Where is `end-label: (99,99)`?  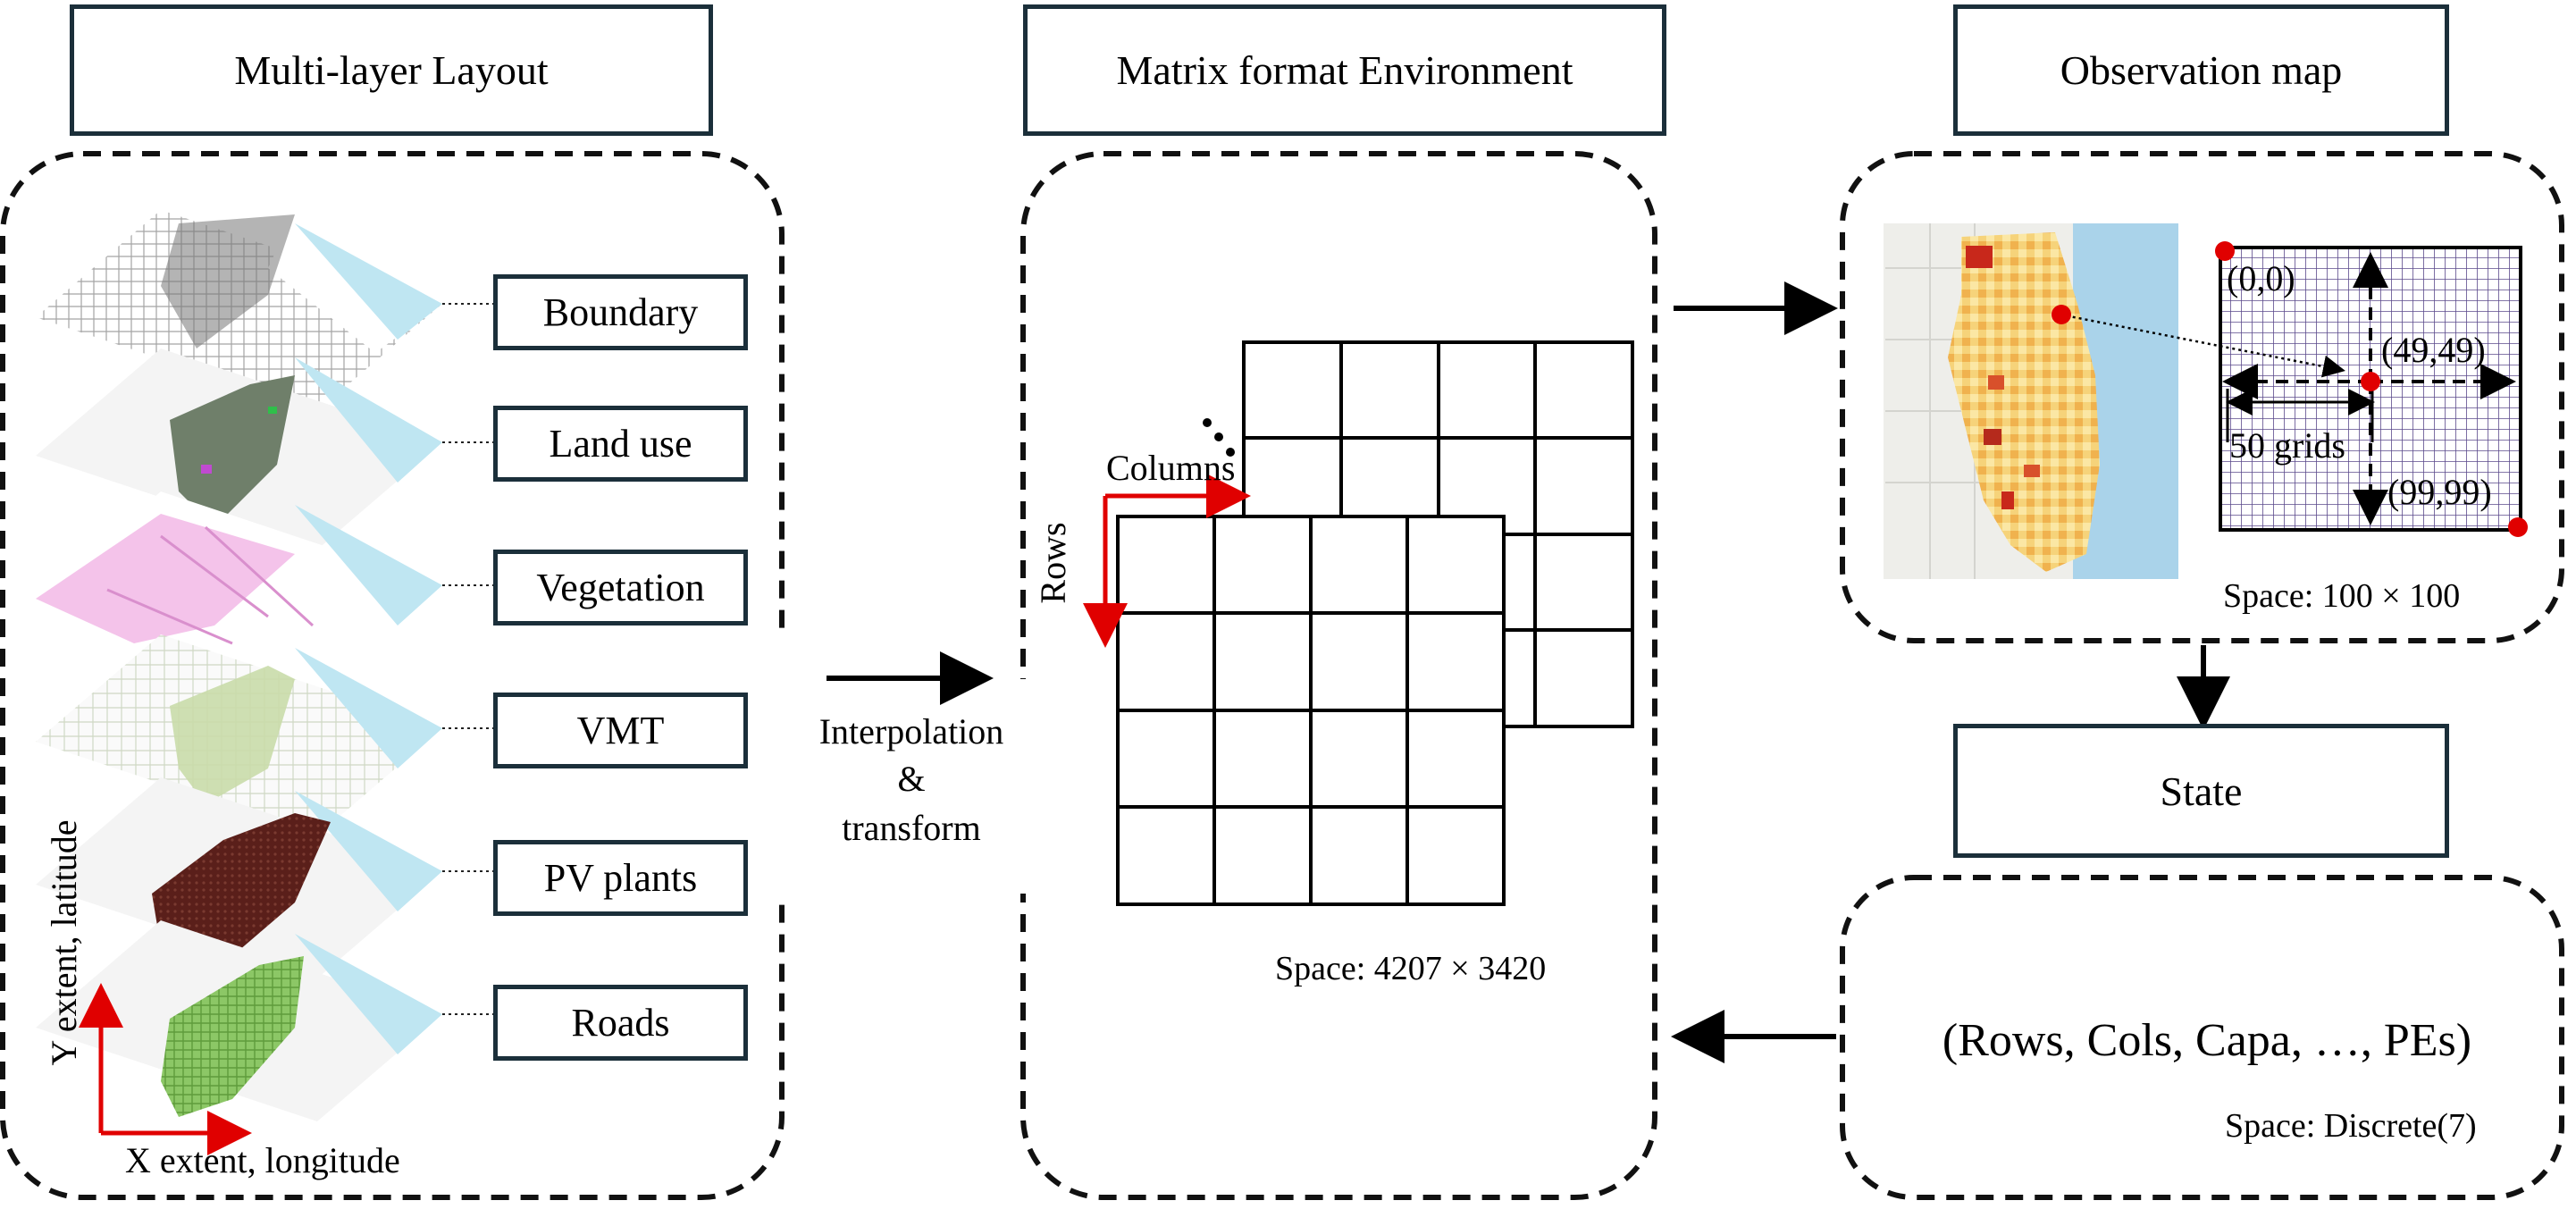
end-label: (99,99) is located at coordinates (2439, 492).